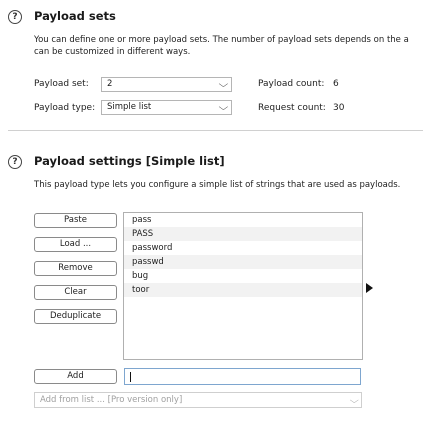 The image size is (423, 429). What do you see at coordinates (243, 220) in the screenshot?
I see `list-item: pass` at bounding box center [243, 220].